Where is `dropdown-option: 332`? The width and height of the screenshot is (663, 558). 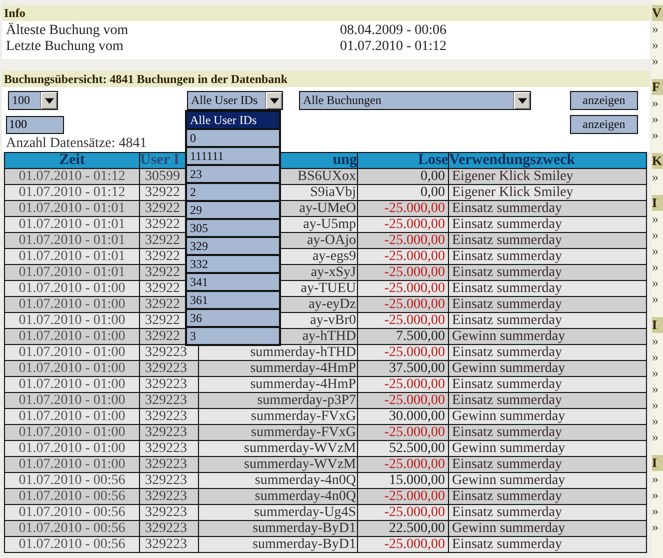 dropdown-option: 332 is located at coordinates (233, 265).